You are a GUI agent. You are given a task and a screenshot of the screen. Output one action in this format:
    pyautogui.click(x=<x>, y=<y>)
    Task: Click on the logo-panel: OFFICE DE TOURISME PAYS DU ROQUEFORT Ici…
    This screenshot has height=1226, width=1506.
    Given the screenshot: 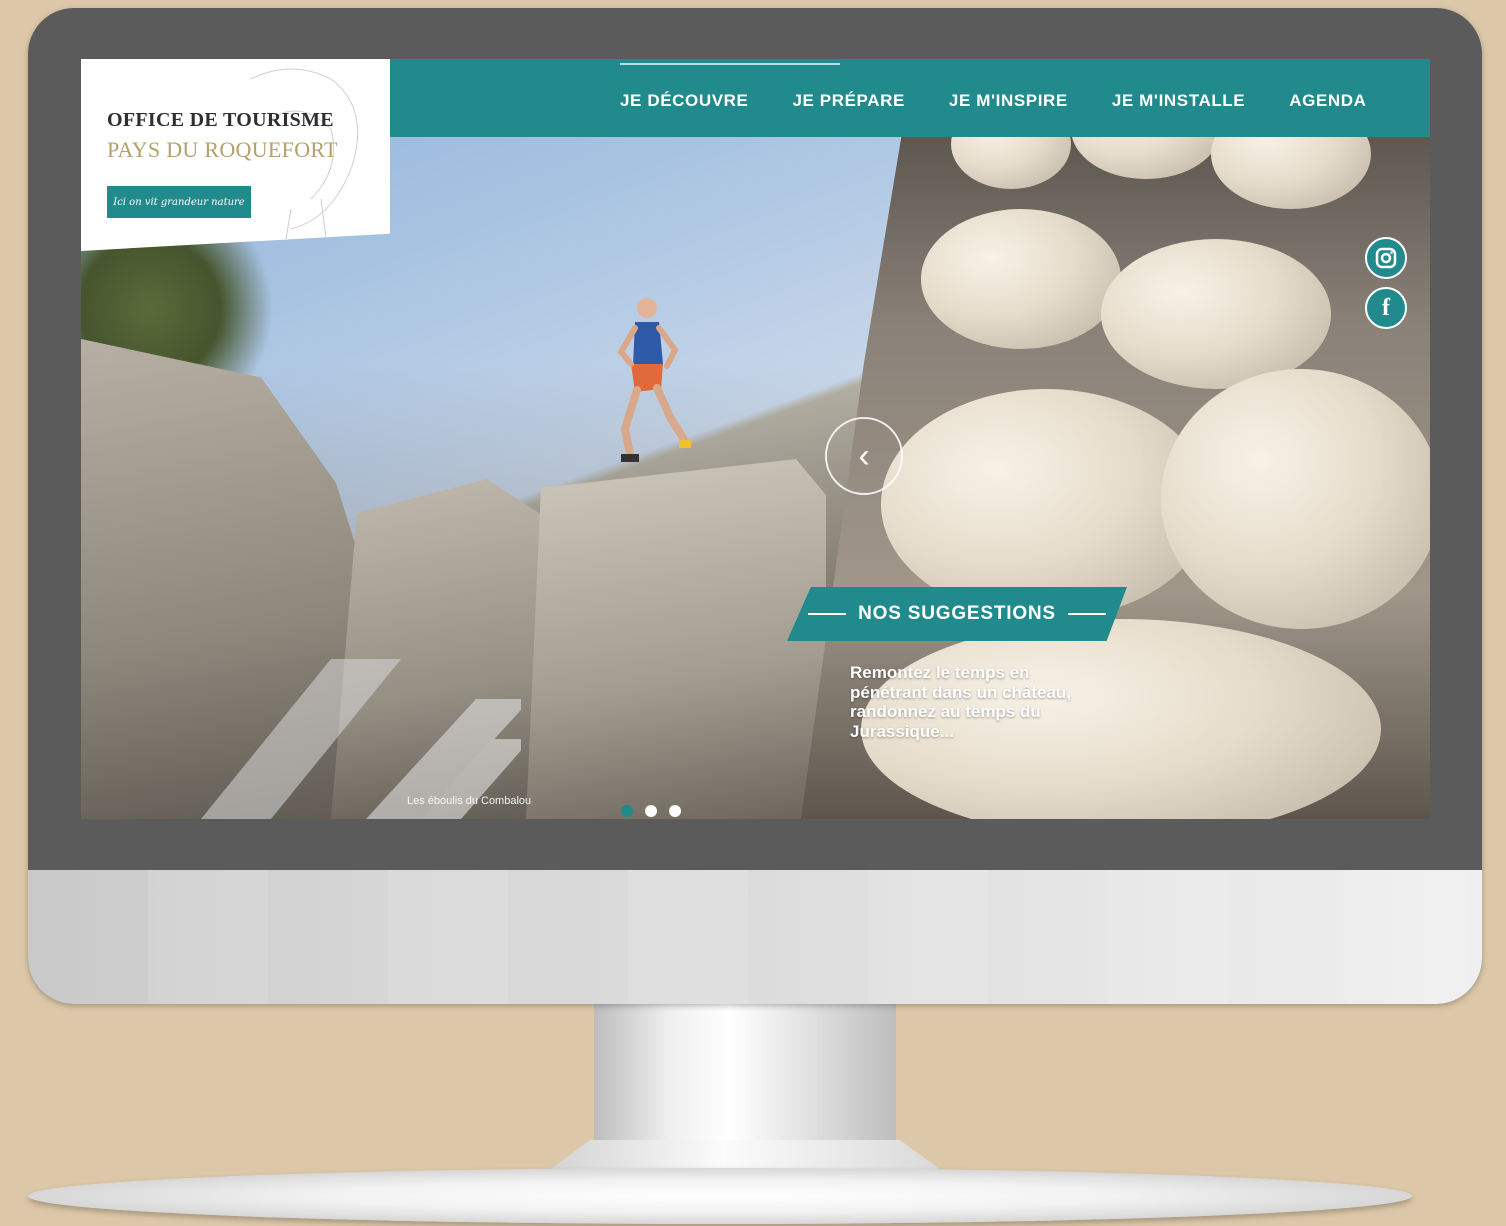 What is the action you would take?
    pyautogui.click(x=235, y=155)
    